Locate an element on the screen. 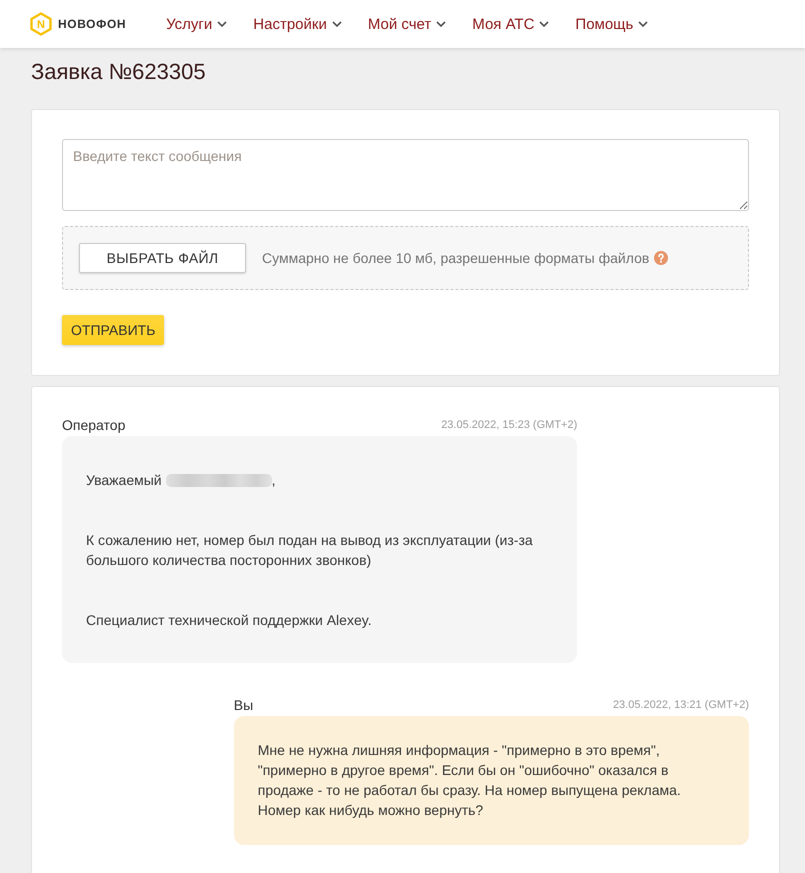 The image size is (805, 873). nav-menu-item: Мой счет is located at coordinates (407, 24).